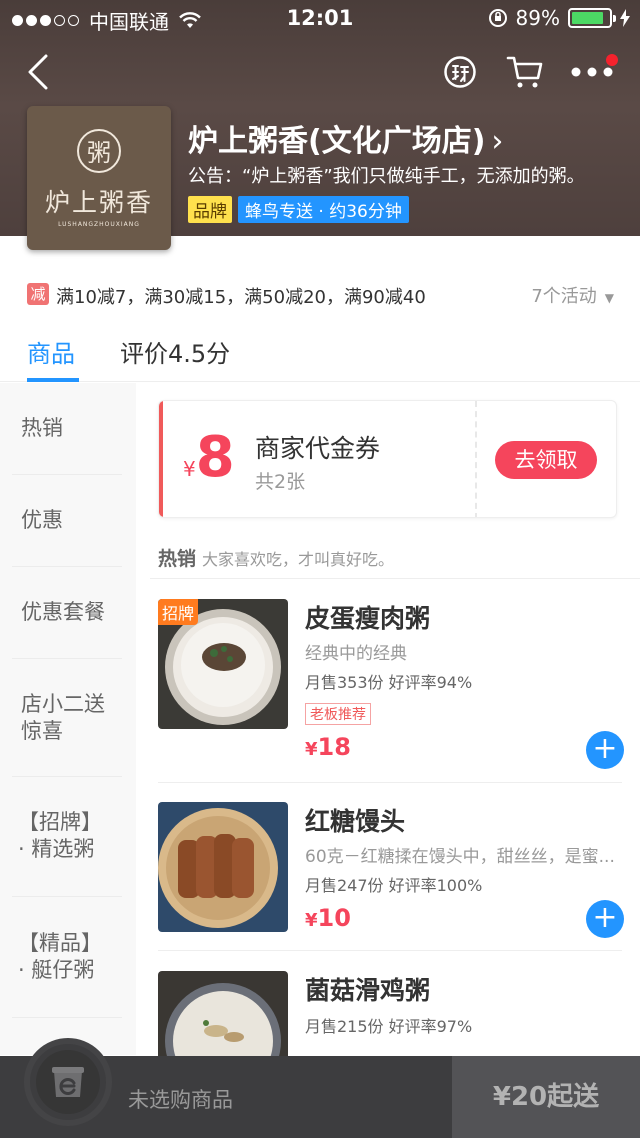 The image size is (640, 1138). I want to click on store-notice: 公告：“炉上粥香”我们只做纯手工，无添加的粥。, so click(386, 176).